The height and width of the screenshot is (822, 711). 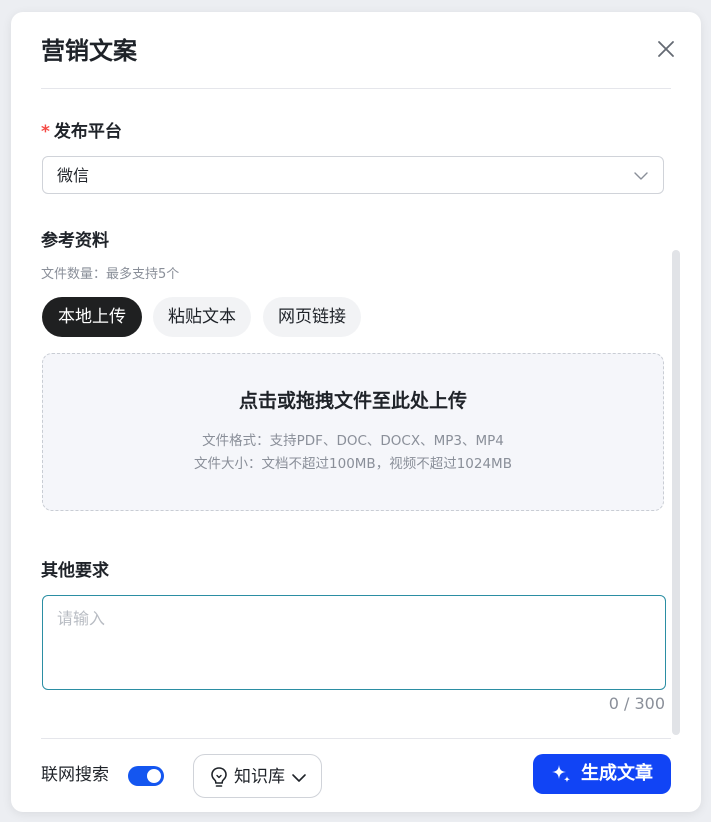 What do you see at coordinates (356, 88) in the screenshot?
I see `header-divider` at bounding box center [356, 88].